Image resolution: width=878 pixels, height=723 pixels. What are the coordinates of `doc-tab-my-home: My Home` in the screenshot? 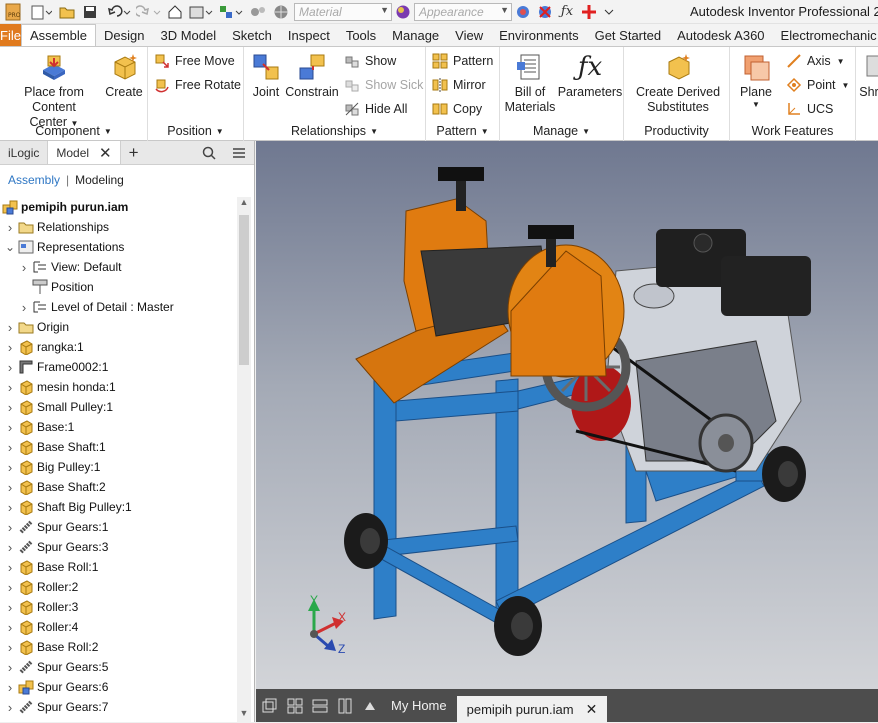 It's located at (419, 705).